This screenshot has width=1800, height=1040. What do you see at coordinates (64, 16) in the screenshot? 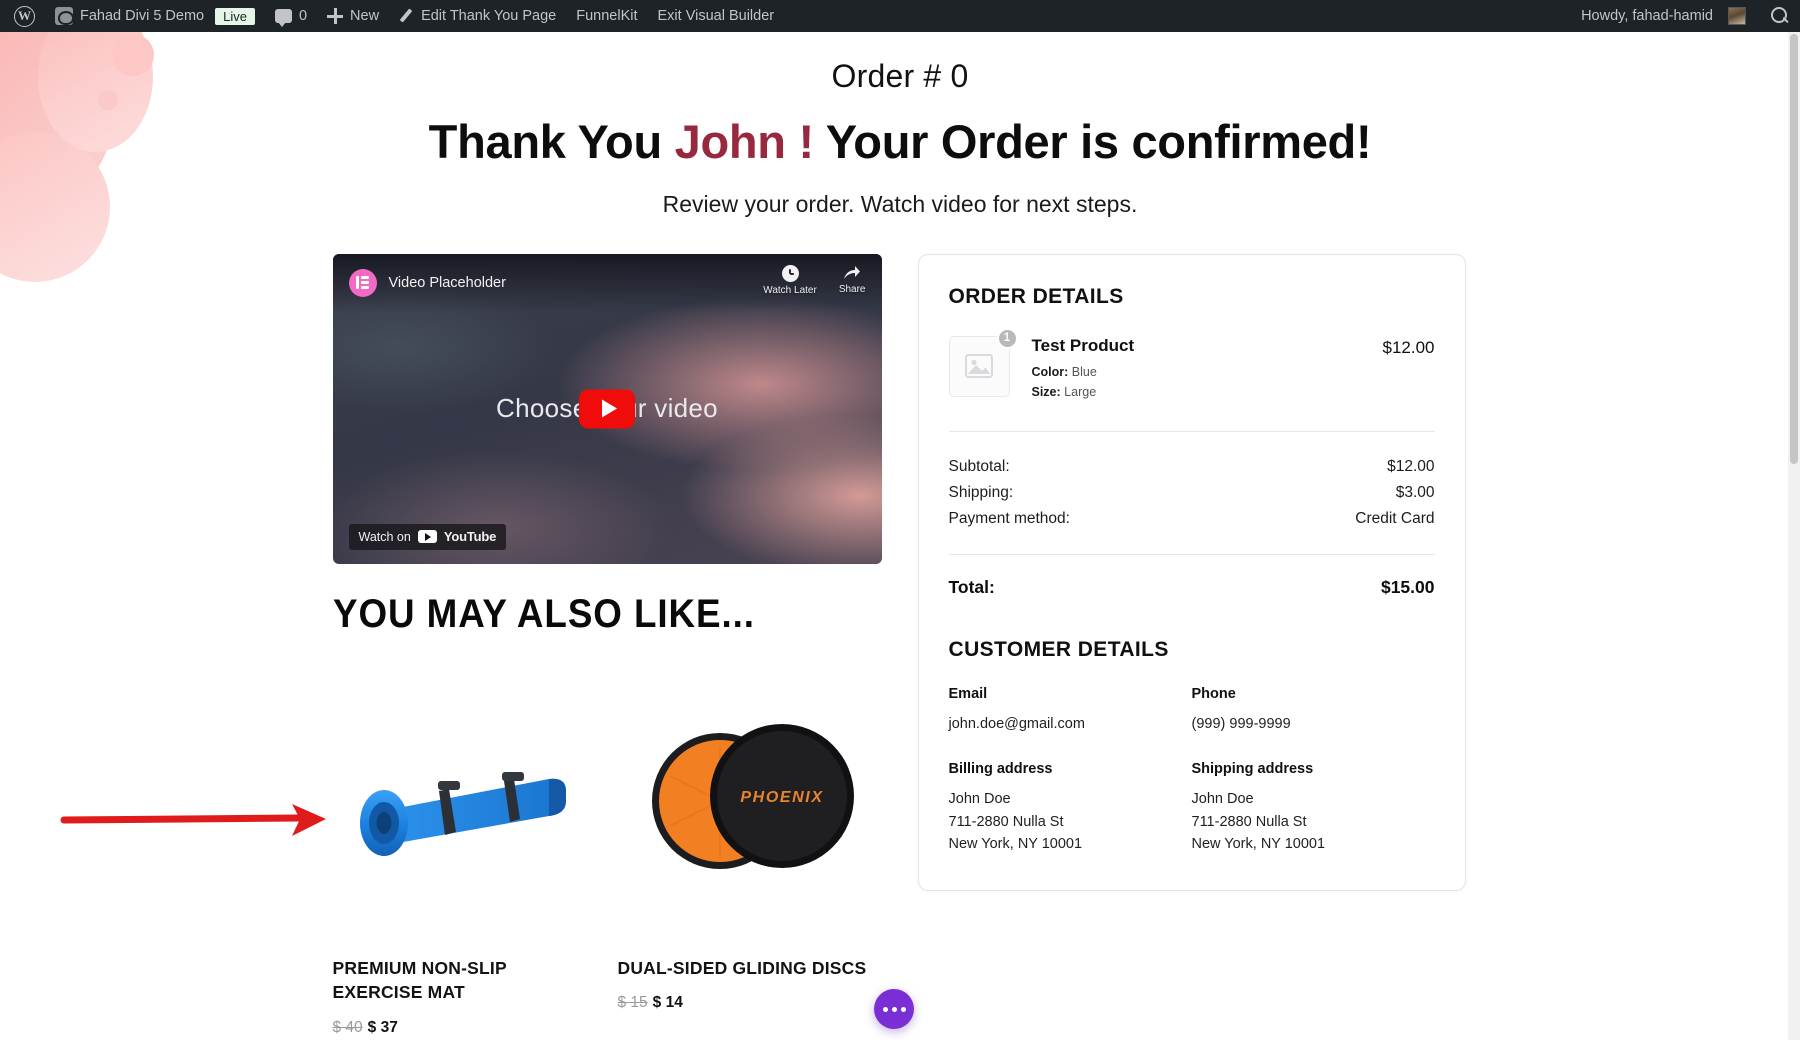
I see `site-globe-icon` at bounding box center [64, 16].